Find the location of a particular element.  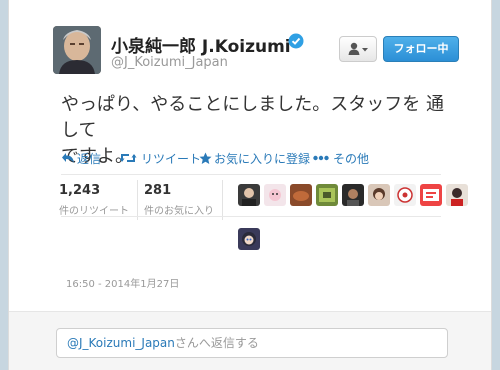

verified-icon is located at coordinates (296, 41).